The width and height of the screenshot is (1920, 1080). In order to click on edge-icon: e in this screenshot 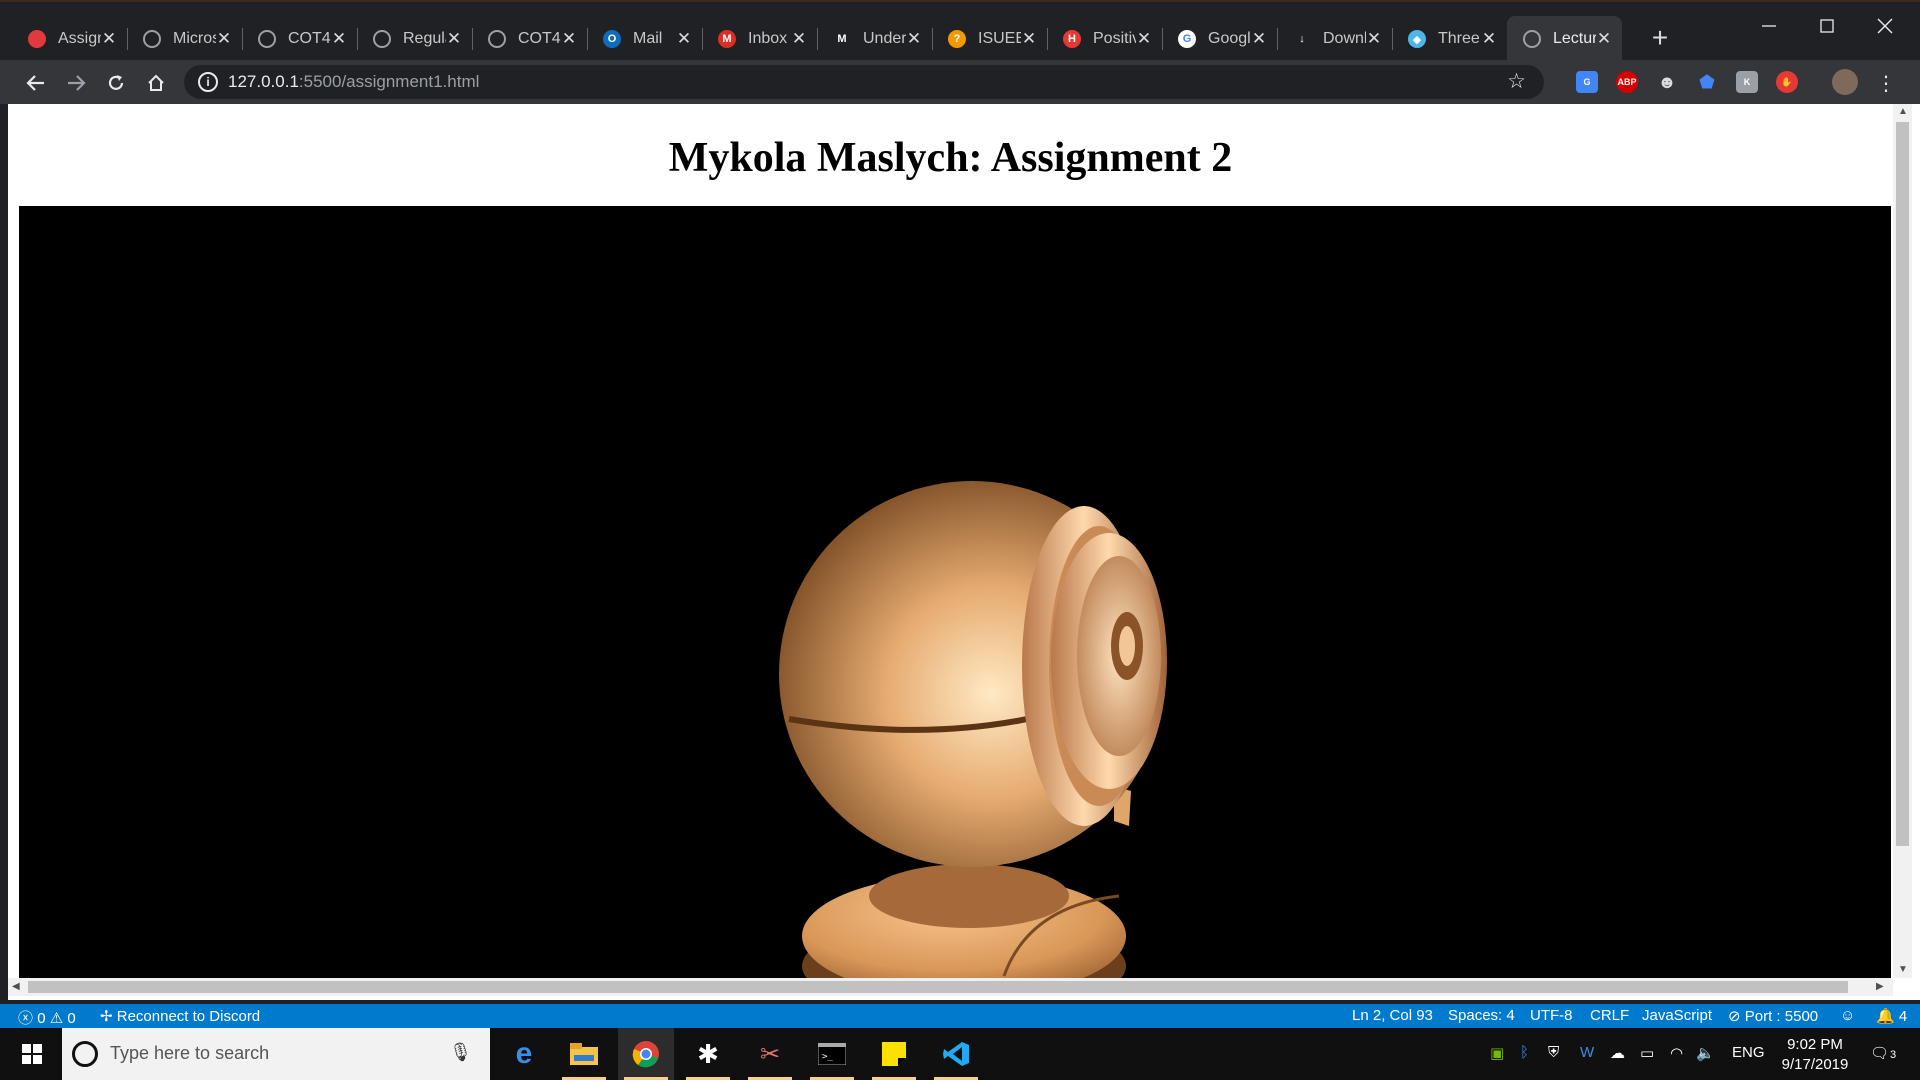, I will do `click(524, 1054)`.